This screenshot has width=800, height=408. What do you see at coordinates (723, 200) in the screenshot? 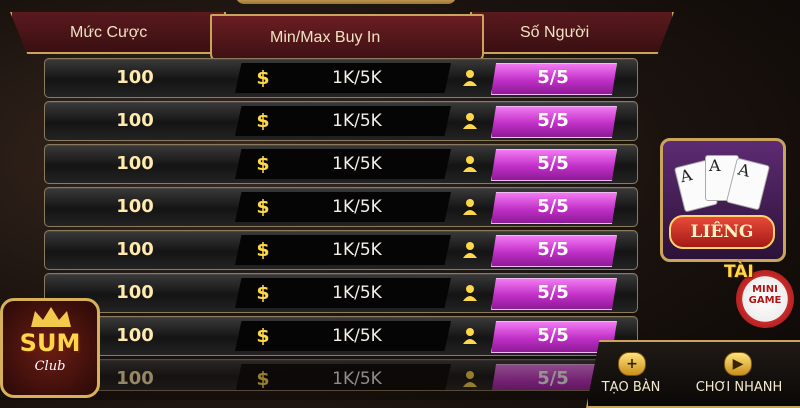
I see `lieng-game-button: A A A LIÊNG` at bounding box center [723, 200].